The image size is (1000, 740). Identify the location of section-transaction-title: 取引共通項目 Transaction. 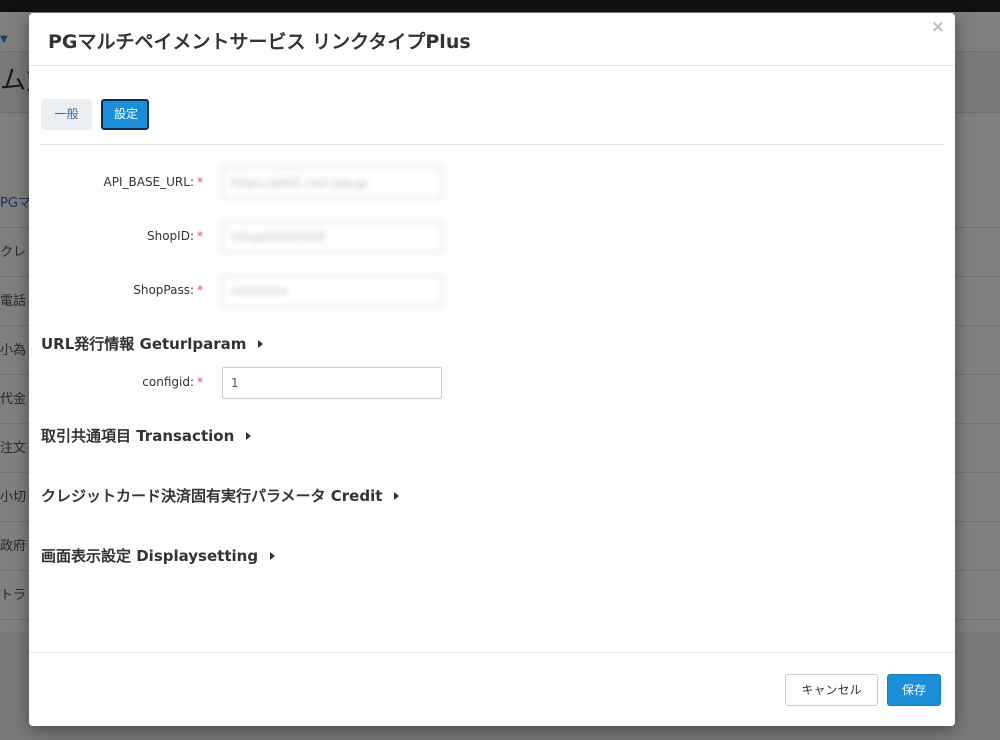
(138, 436).